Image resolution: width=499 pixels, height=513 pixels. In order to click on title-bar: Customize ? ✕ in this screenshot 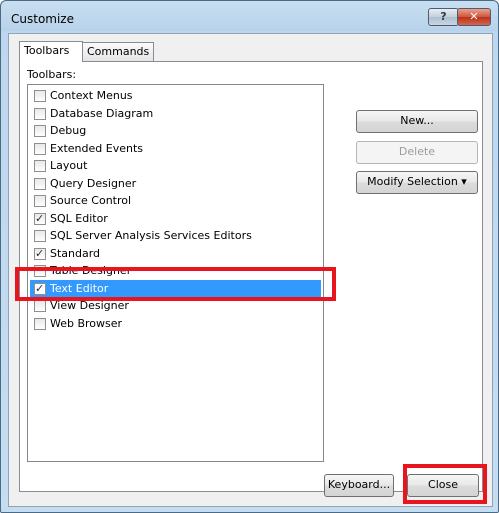, I will do `click(249, 18)`.